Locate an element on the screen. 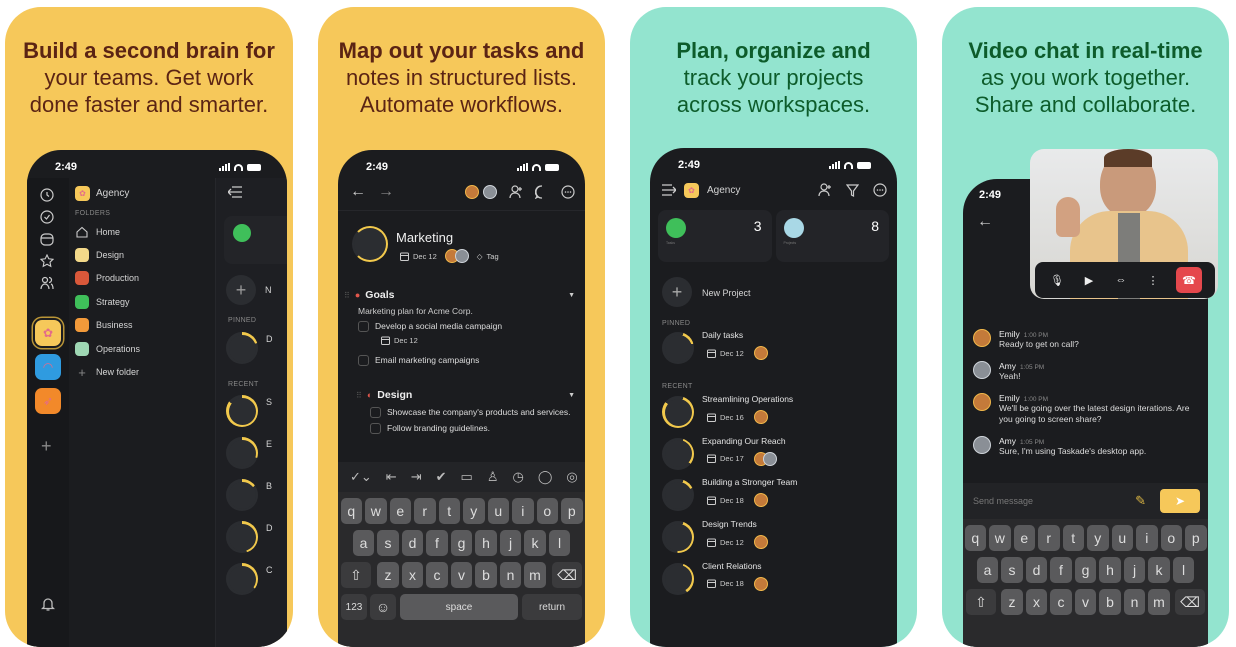 Image resolution: width=1236 pixels, height=647 pixels. folder-item: Operations is located at coordinates (145, 348).